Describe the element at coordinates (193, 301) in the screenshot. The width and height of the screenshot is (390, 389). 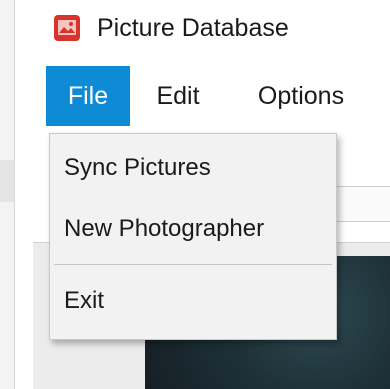
I see `menu-item-exit: Exit` at that location.